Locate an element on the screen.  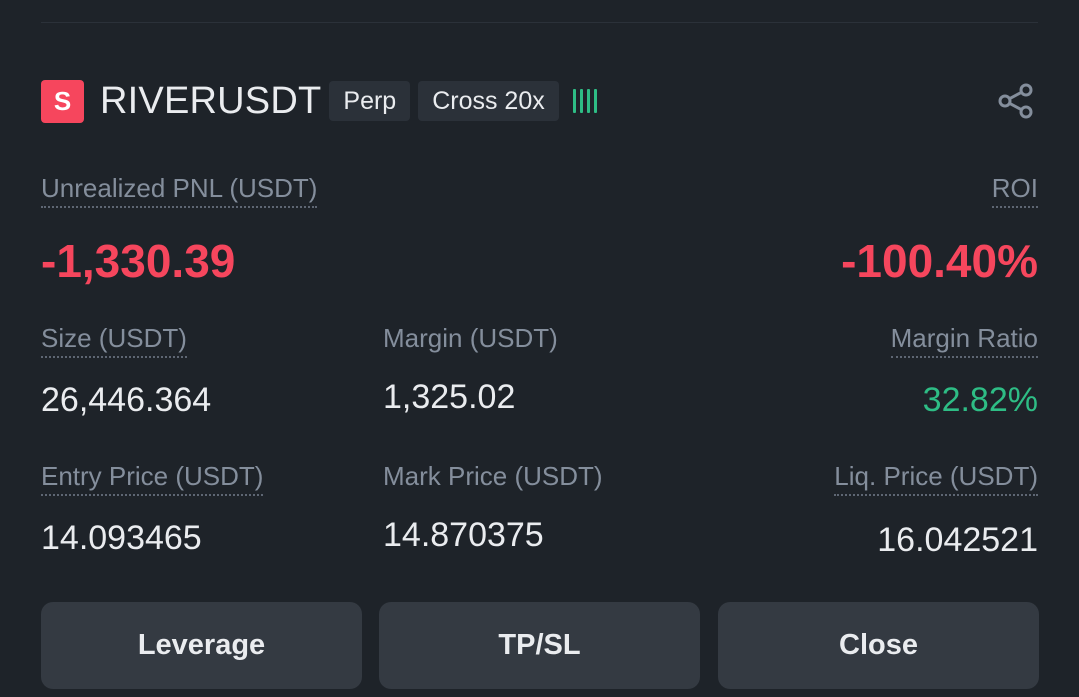
roi-label: ROI is located at coordinates (1014, 191).